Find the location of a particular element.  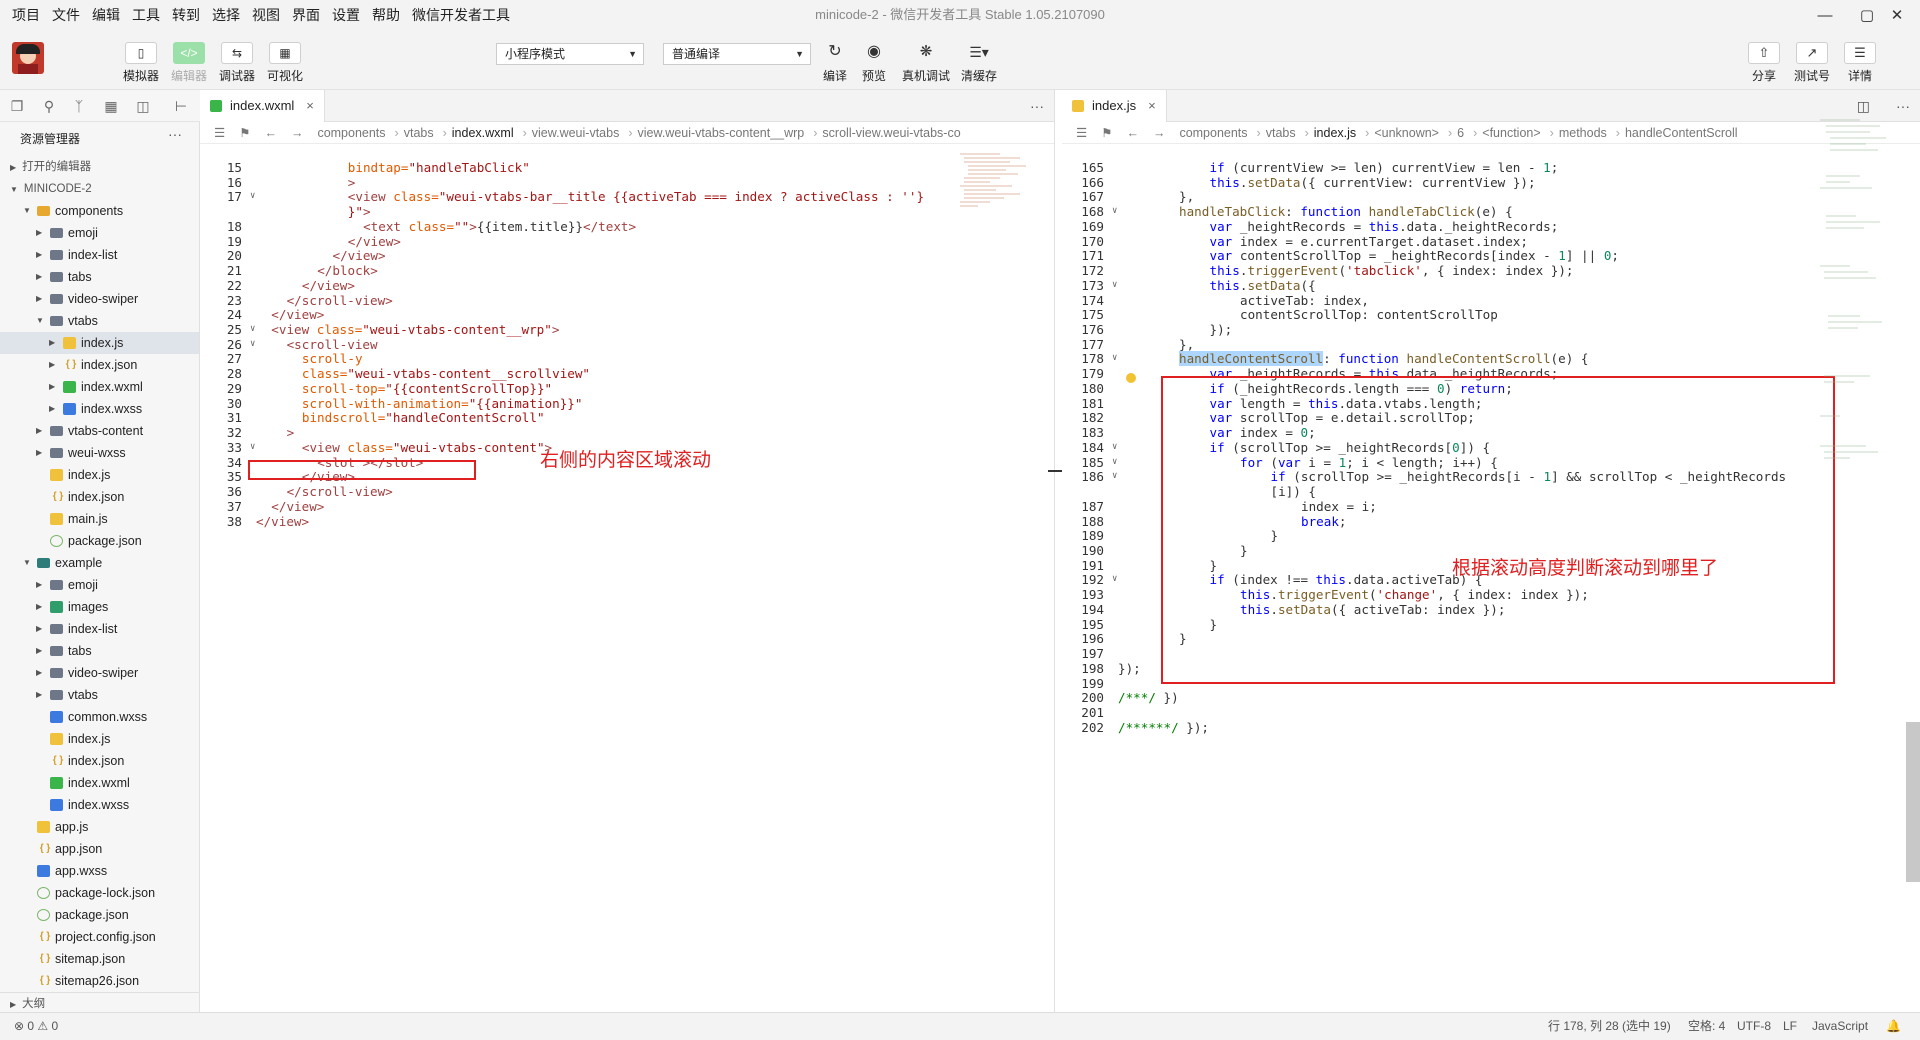

file-tree-item: { } sitemap26.json is located at coordinates (99, 981).